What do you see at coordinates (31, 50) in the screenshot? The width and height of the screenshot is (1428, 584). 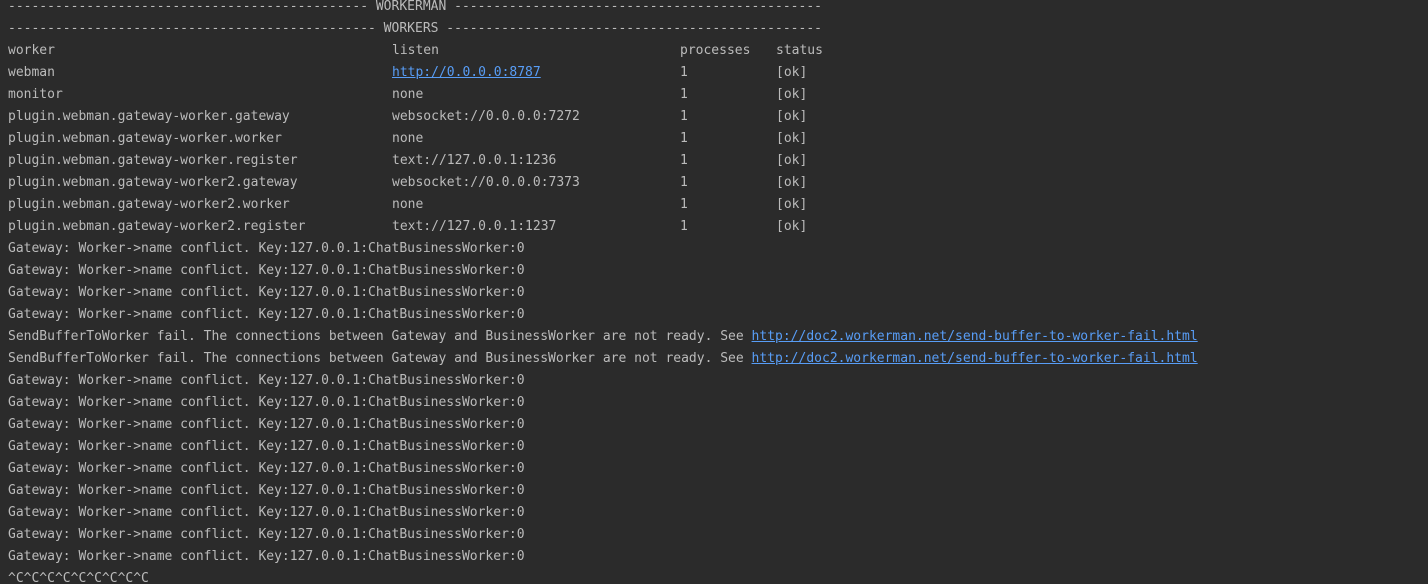 I see `header-worker: worker` at bounding box center [31, 50].